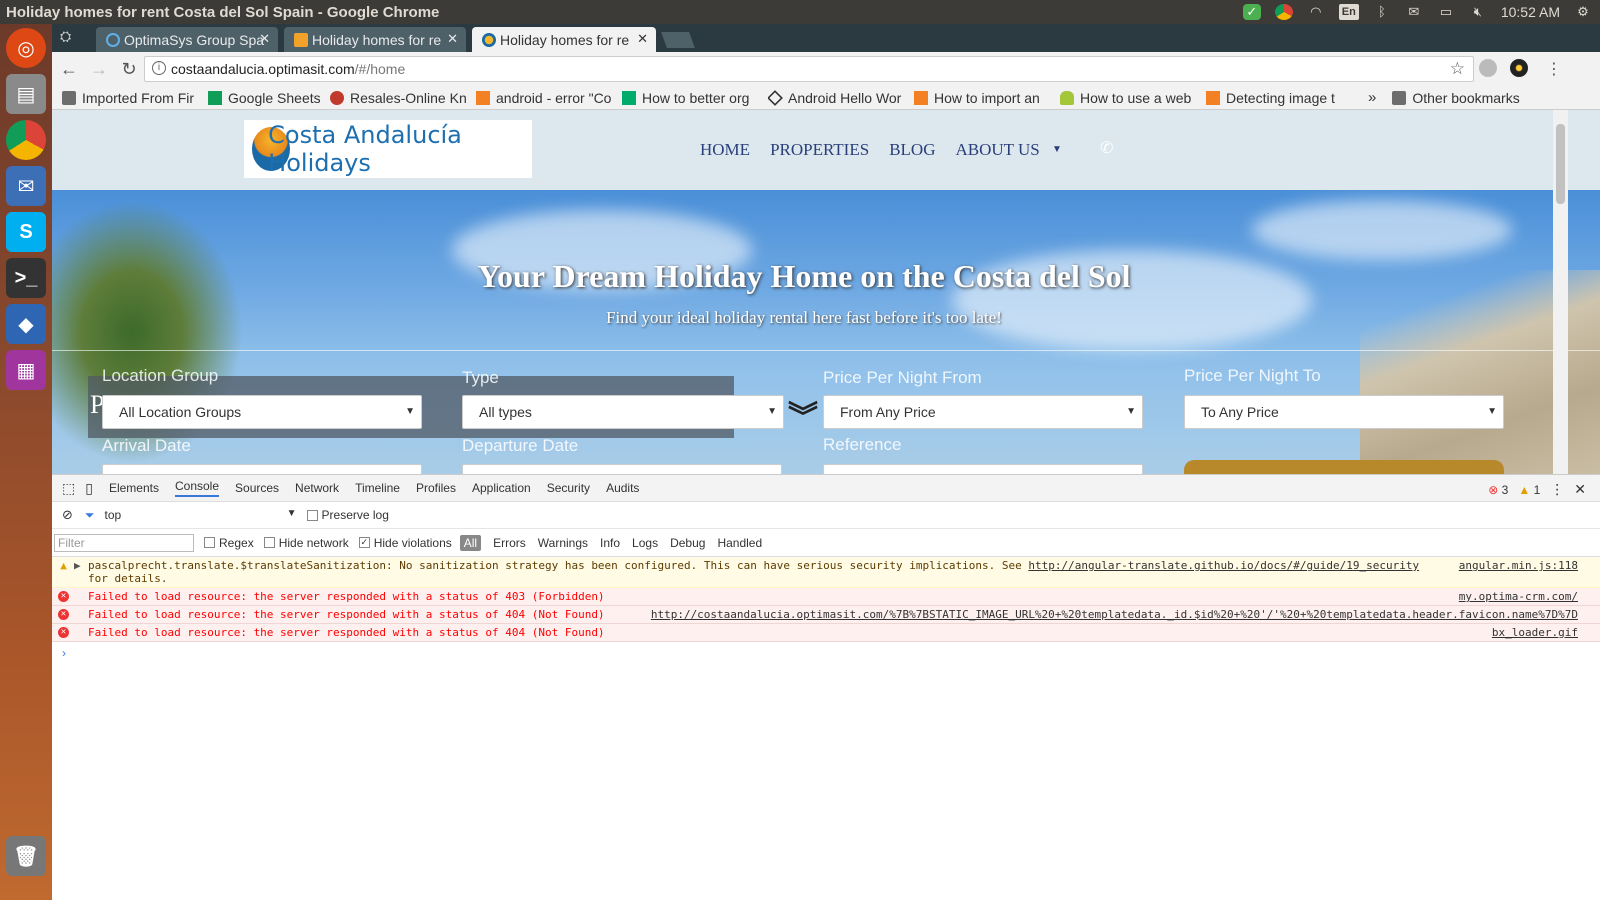 Image resolution: width=1600 pixels, height=900 pixels. What do you see at coordinates (1382, 12) in the screenshot?
I see `bluetooth-icon: ᛒ` at bounding box center [1382, 12].